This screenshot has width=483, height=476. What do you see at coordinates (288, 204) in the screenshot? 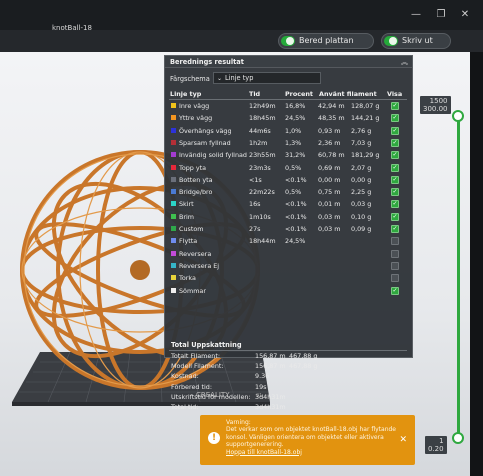
I see `table-row: Skirt 16s <0.1% 0,01 m 0,03 g ✓` at bounding box center [288, 204].